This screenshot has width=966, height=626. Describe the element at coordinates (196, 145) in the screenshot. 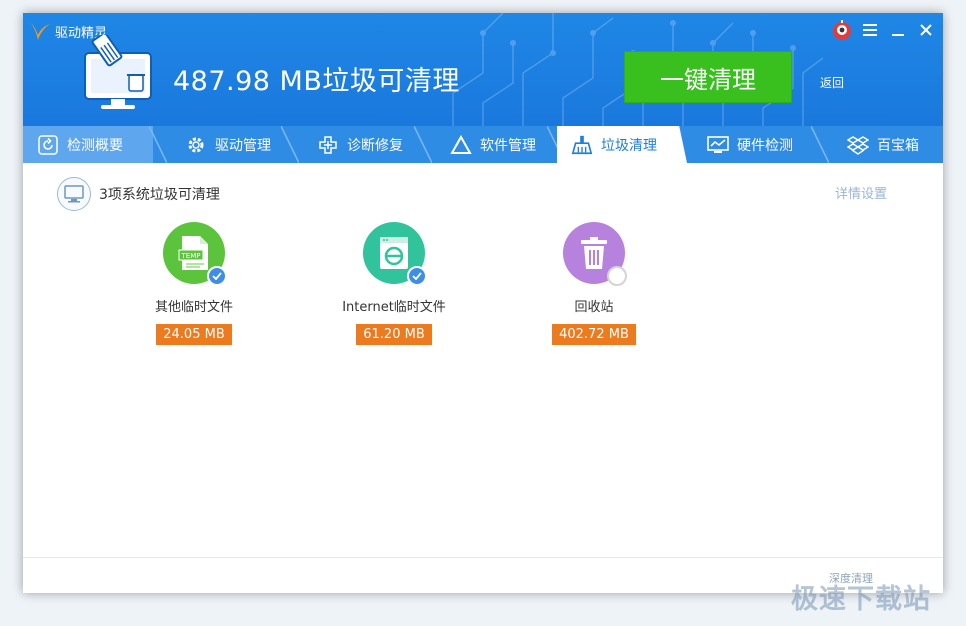

I see `gear-icon` at that location.